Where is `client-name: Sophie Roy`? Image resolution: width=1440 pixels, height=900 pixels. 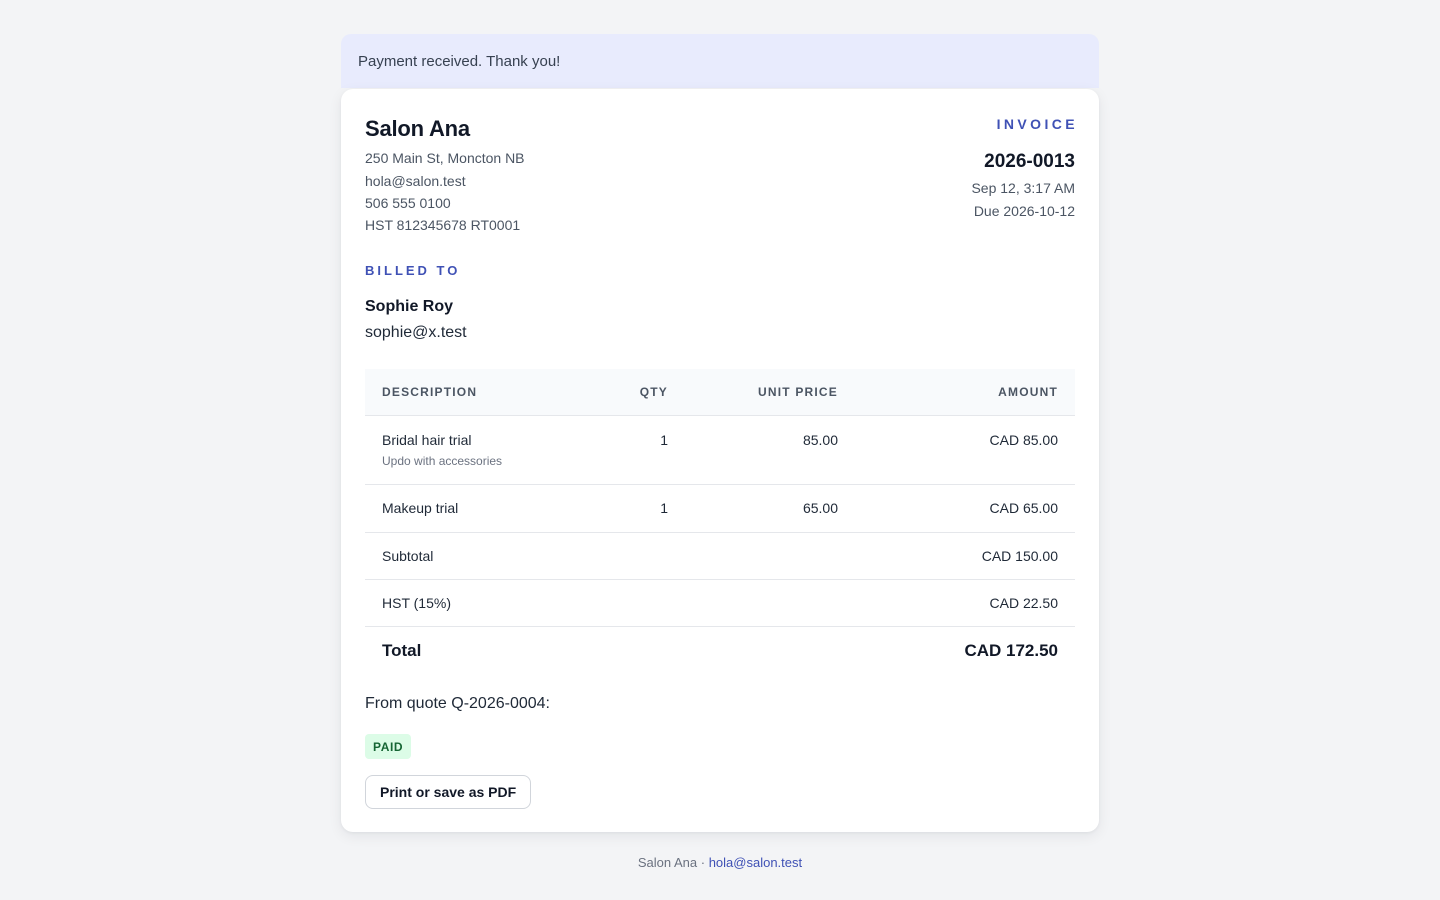
client-name: Sophie Roy is located at coordinates (409, 306).